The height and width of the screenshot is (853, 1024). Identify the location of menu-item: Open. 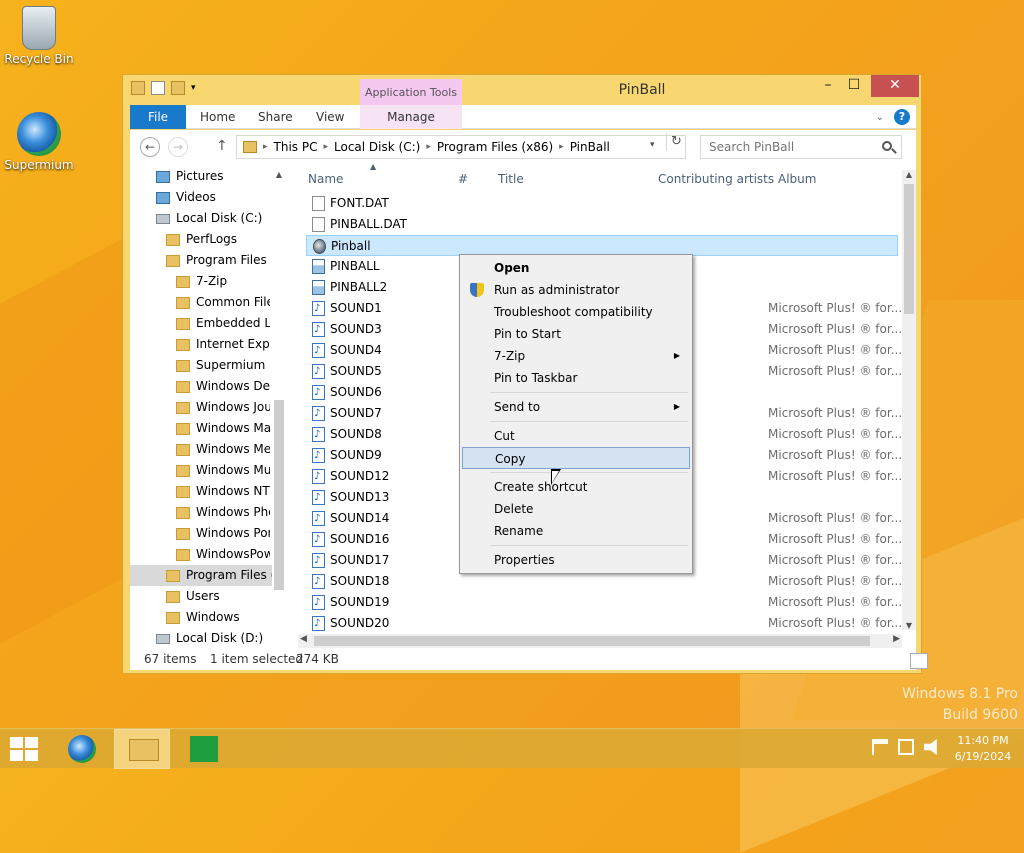
(576, 268).